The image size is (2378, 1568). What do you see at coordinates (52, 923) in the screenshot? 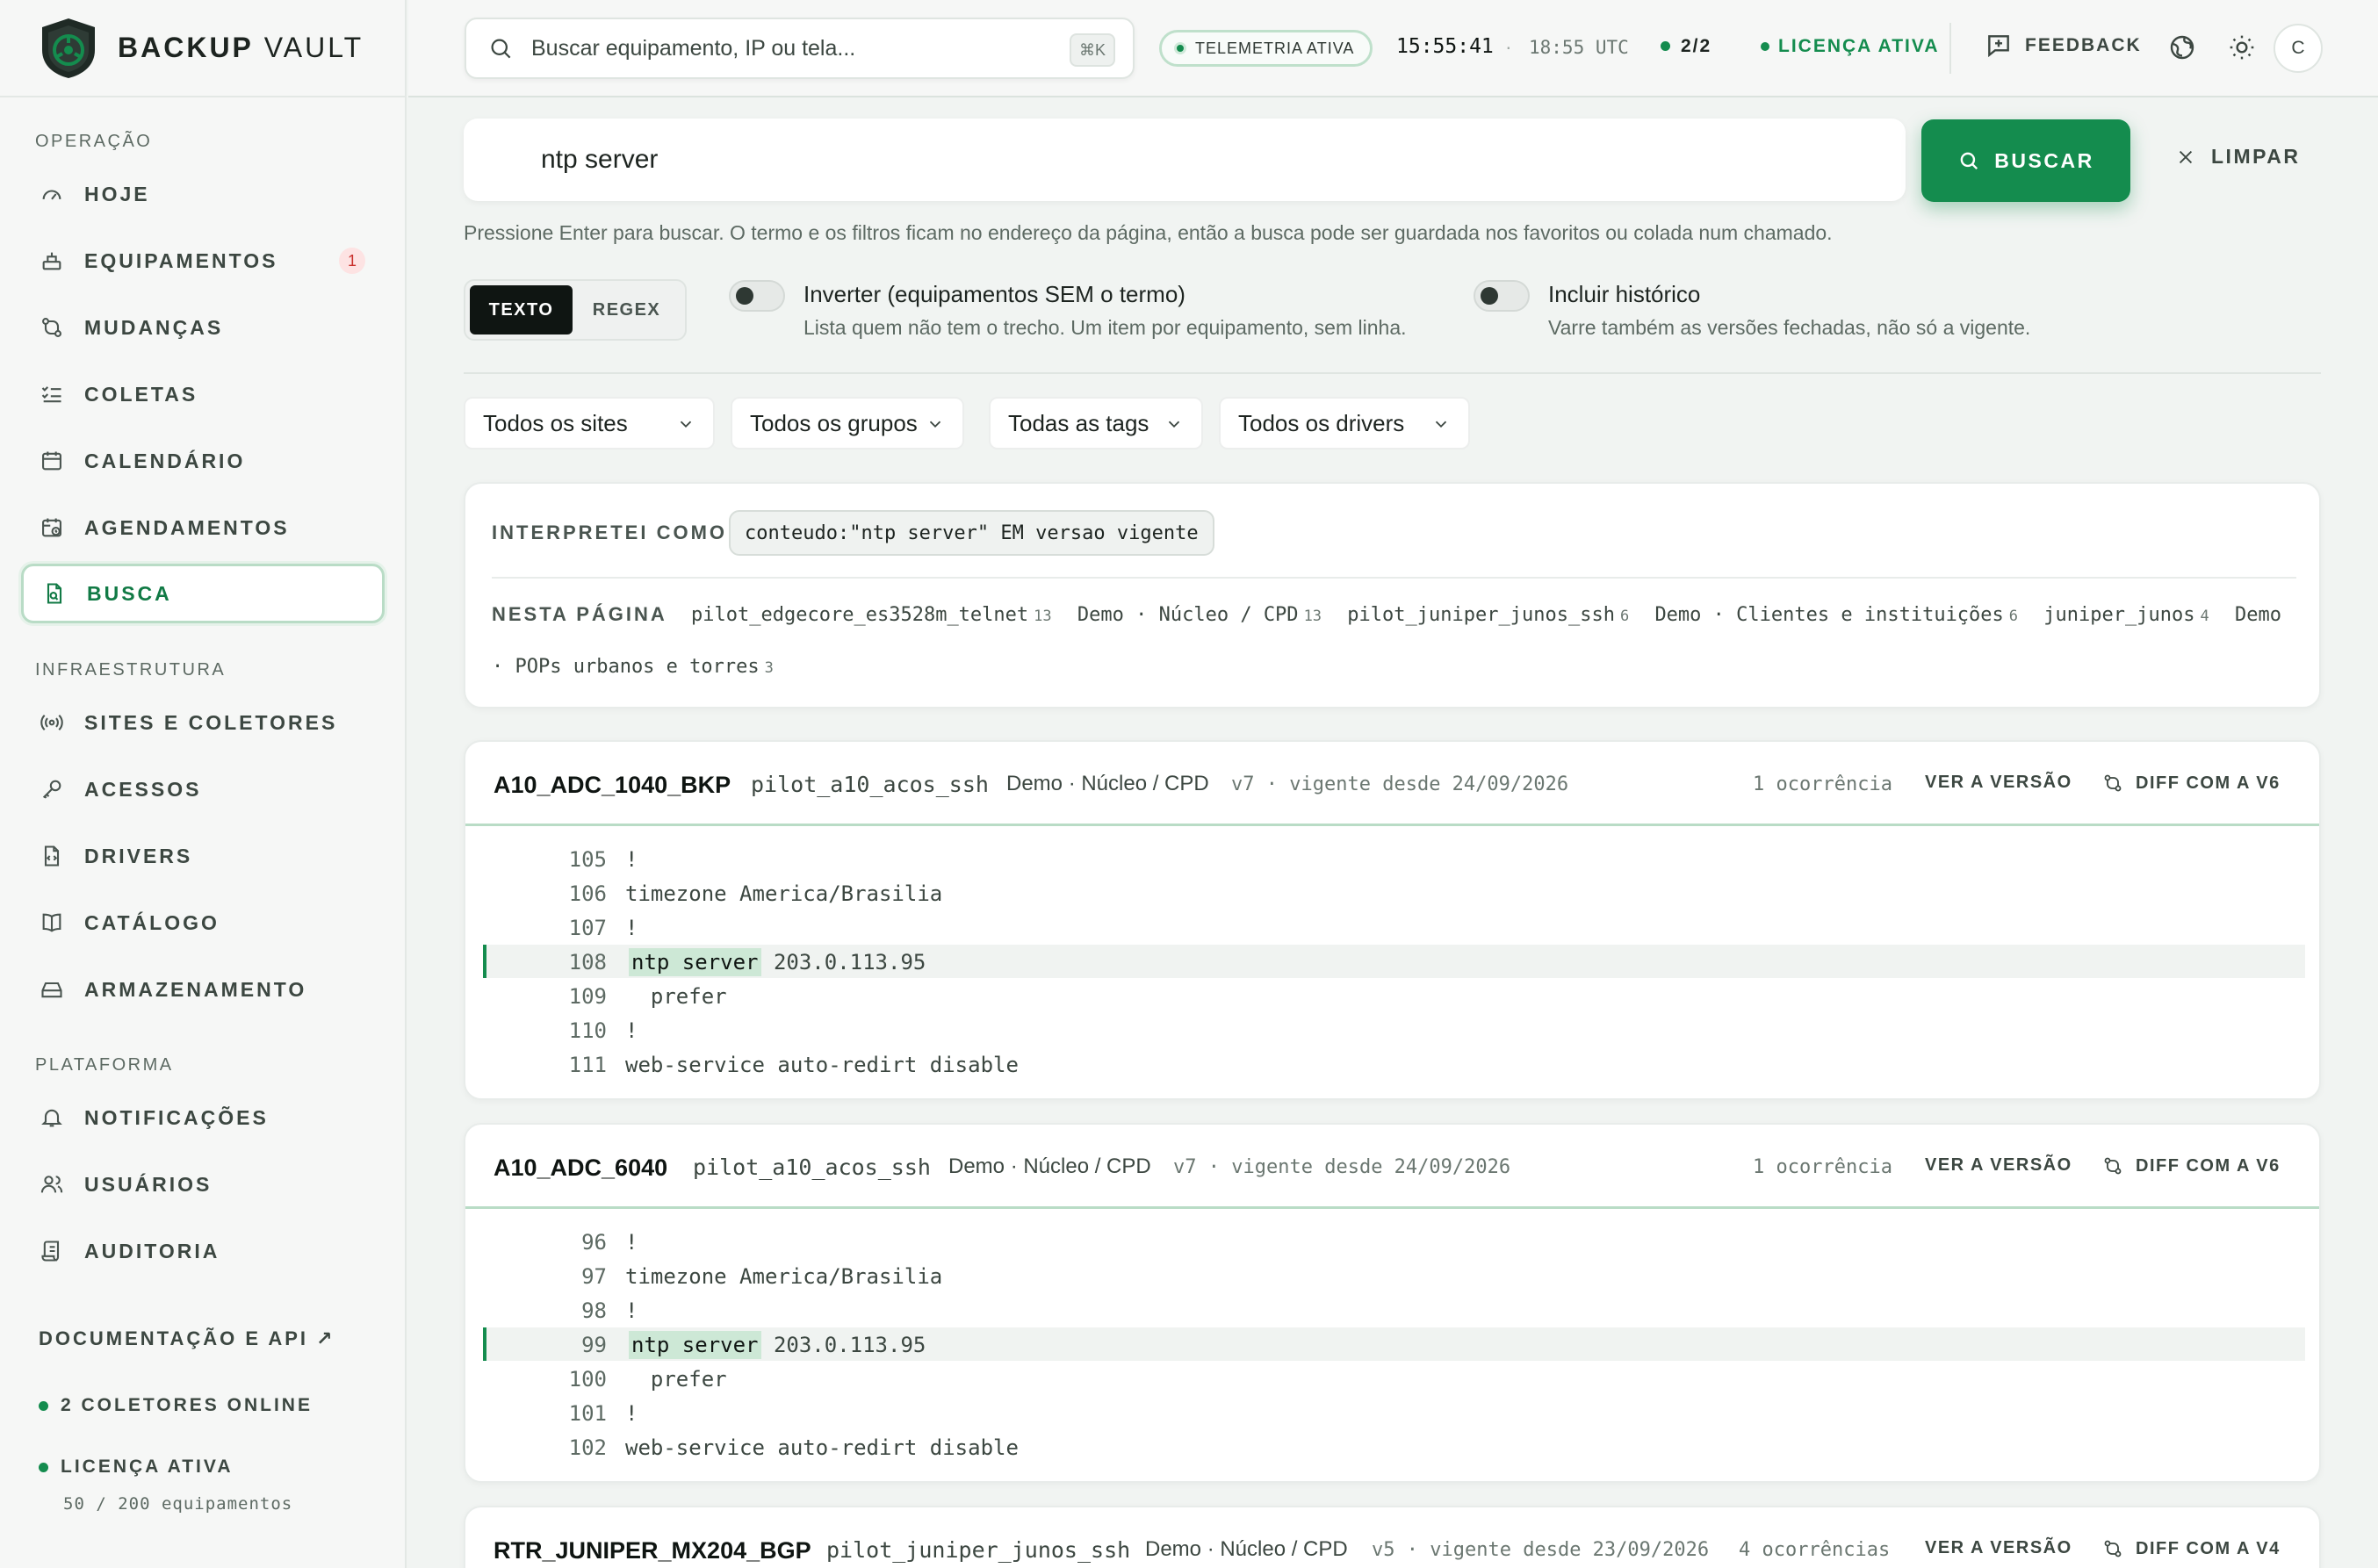
I see `book-icon` at bounding box center [52, 923].